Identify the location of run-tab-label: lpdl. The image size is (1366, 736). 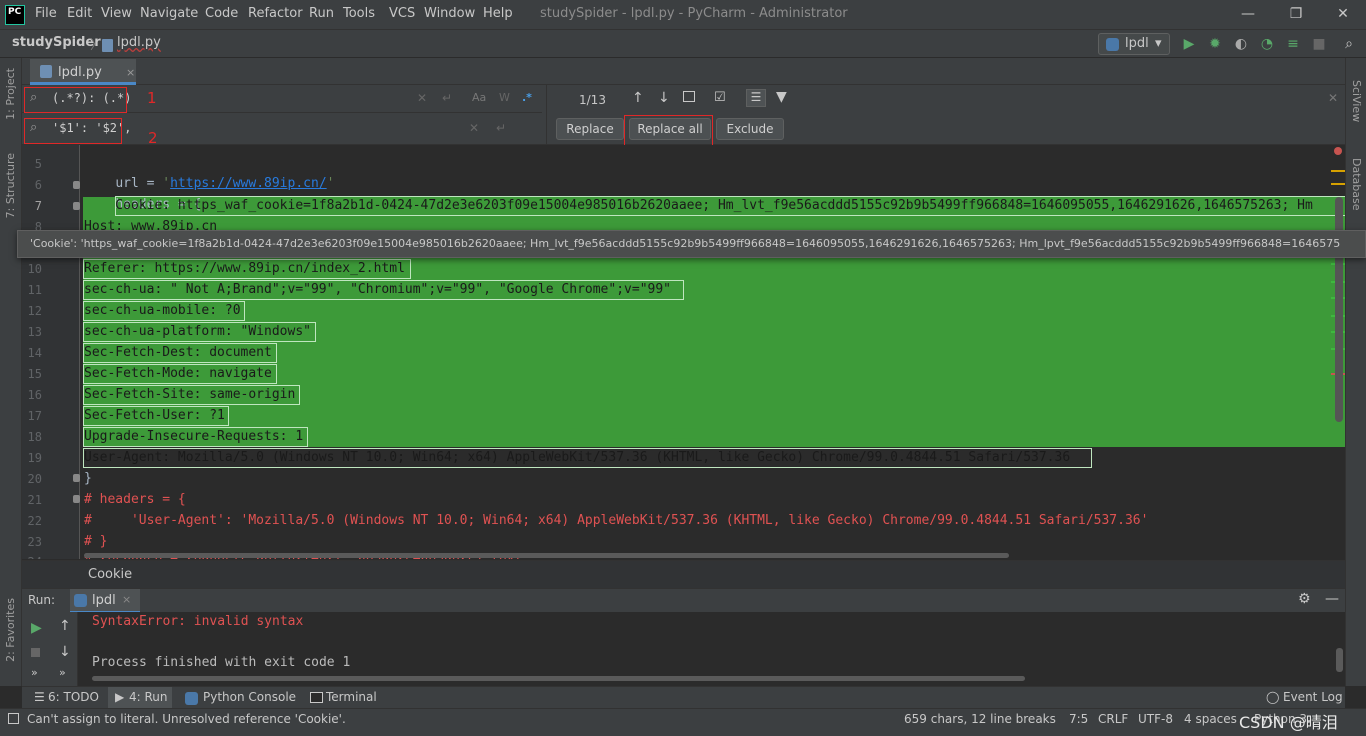
(104, 600).